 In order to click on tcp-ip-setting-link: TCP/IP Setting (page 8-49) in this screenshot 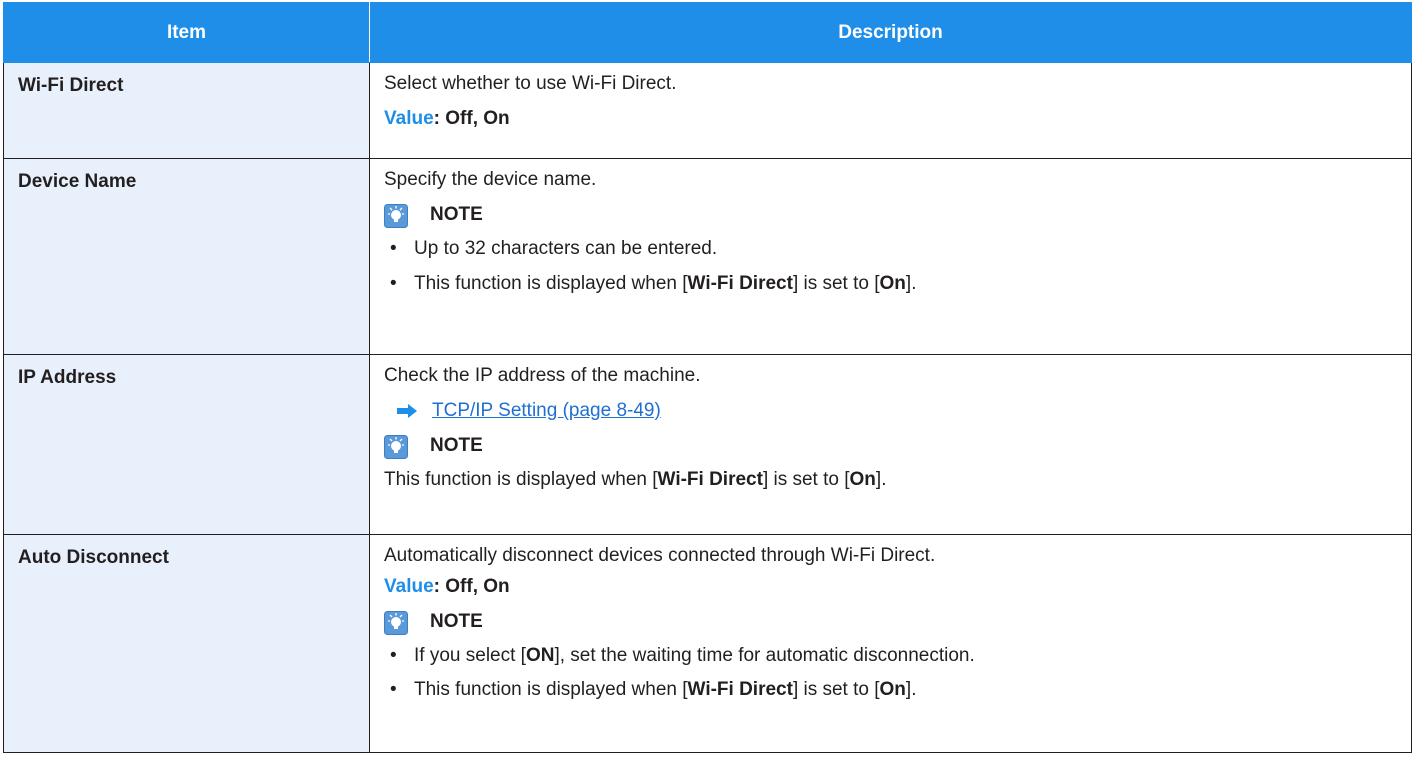, I will do `click(546, 411)`.